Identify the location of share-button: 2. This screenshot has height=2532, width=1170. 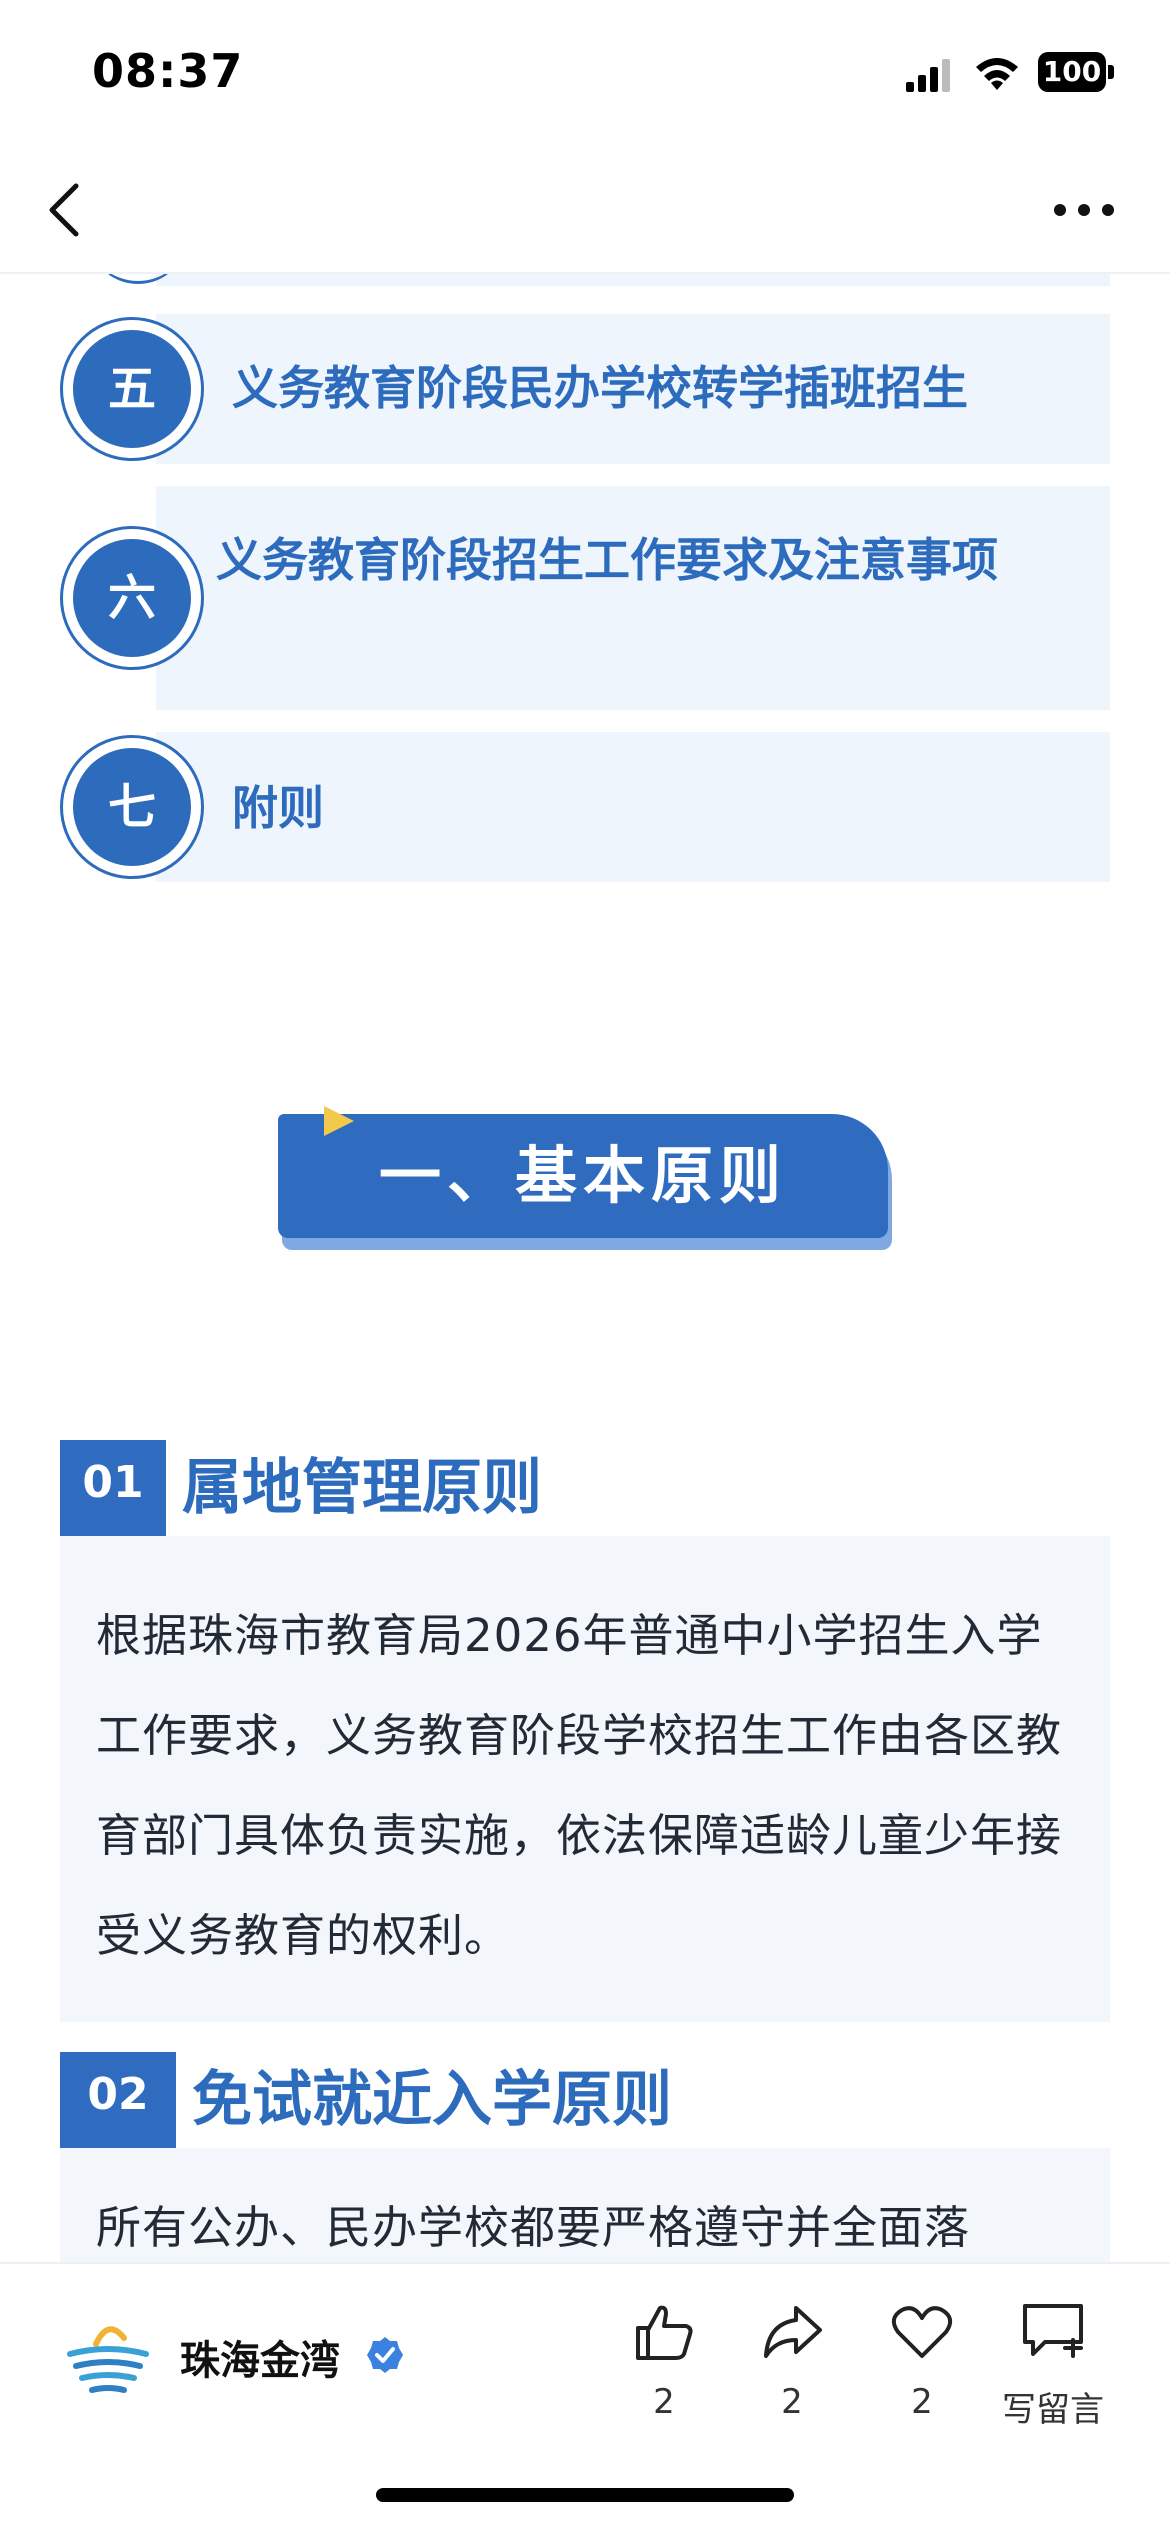
(792, 2365).